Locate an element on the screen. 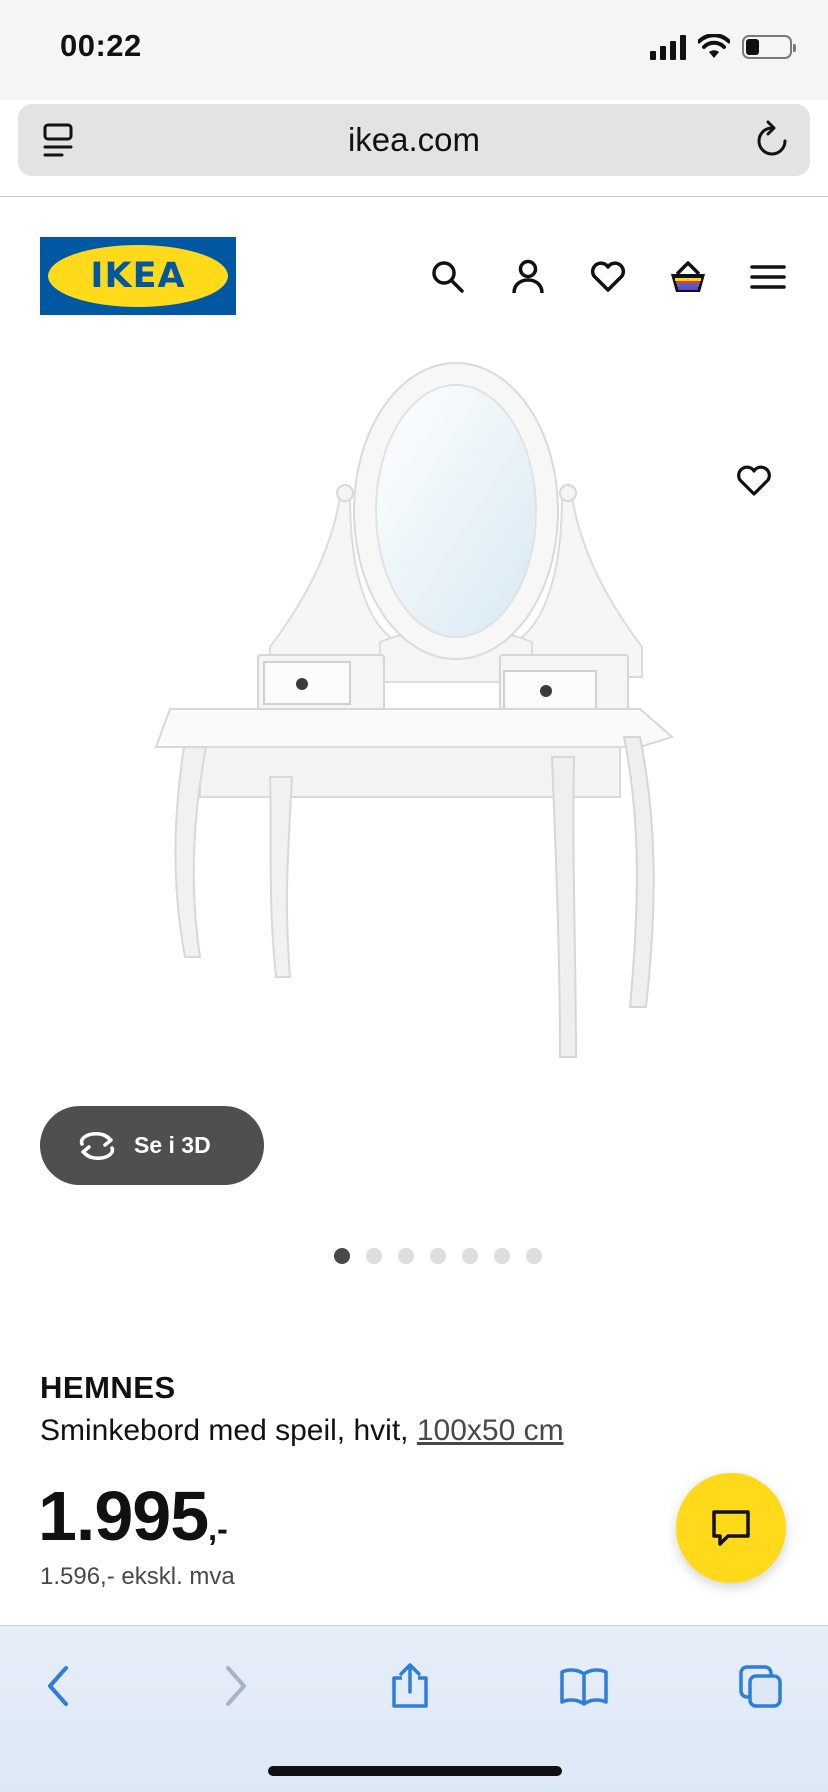 This screenshot has width=828, height=1792. account-icon is located at coordinates (528, 276).